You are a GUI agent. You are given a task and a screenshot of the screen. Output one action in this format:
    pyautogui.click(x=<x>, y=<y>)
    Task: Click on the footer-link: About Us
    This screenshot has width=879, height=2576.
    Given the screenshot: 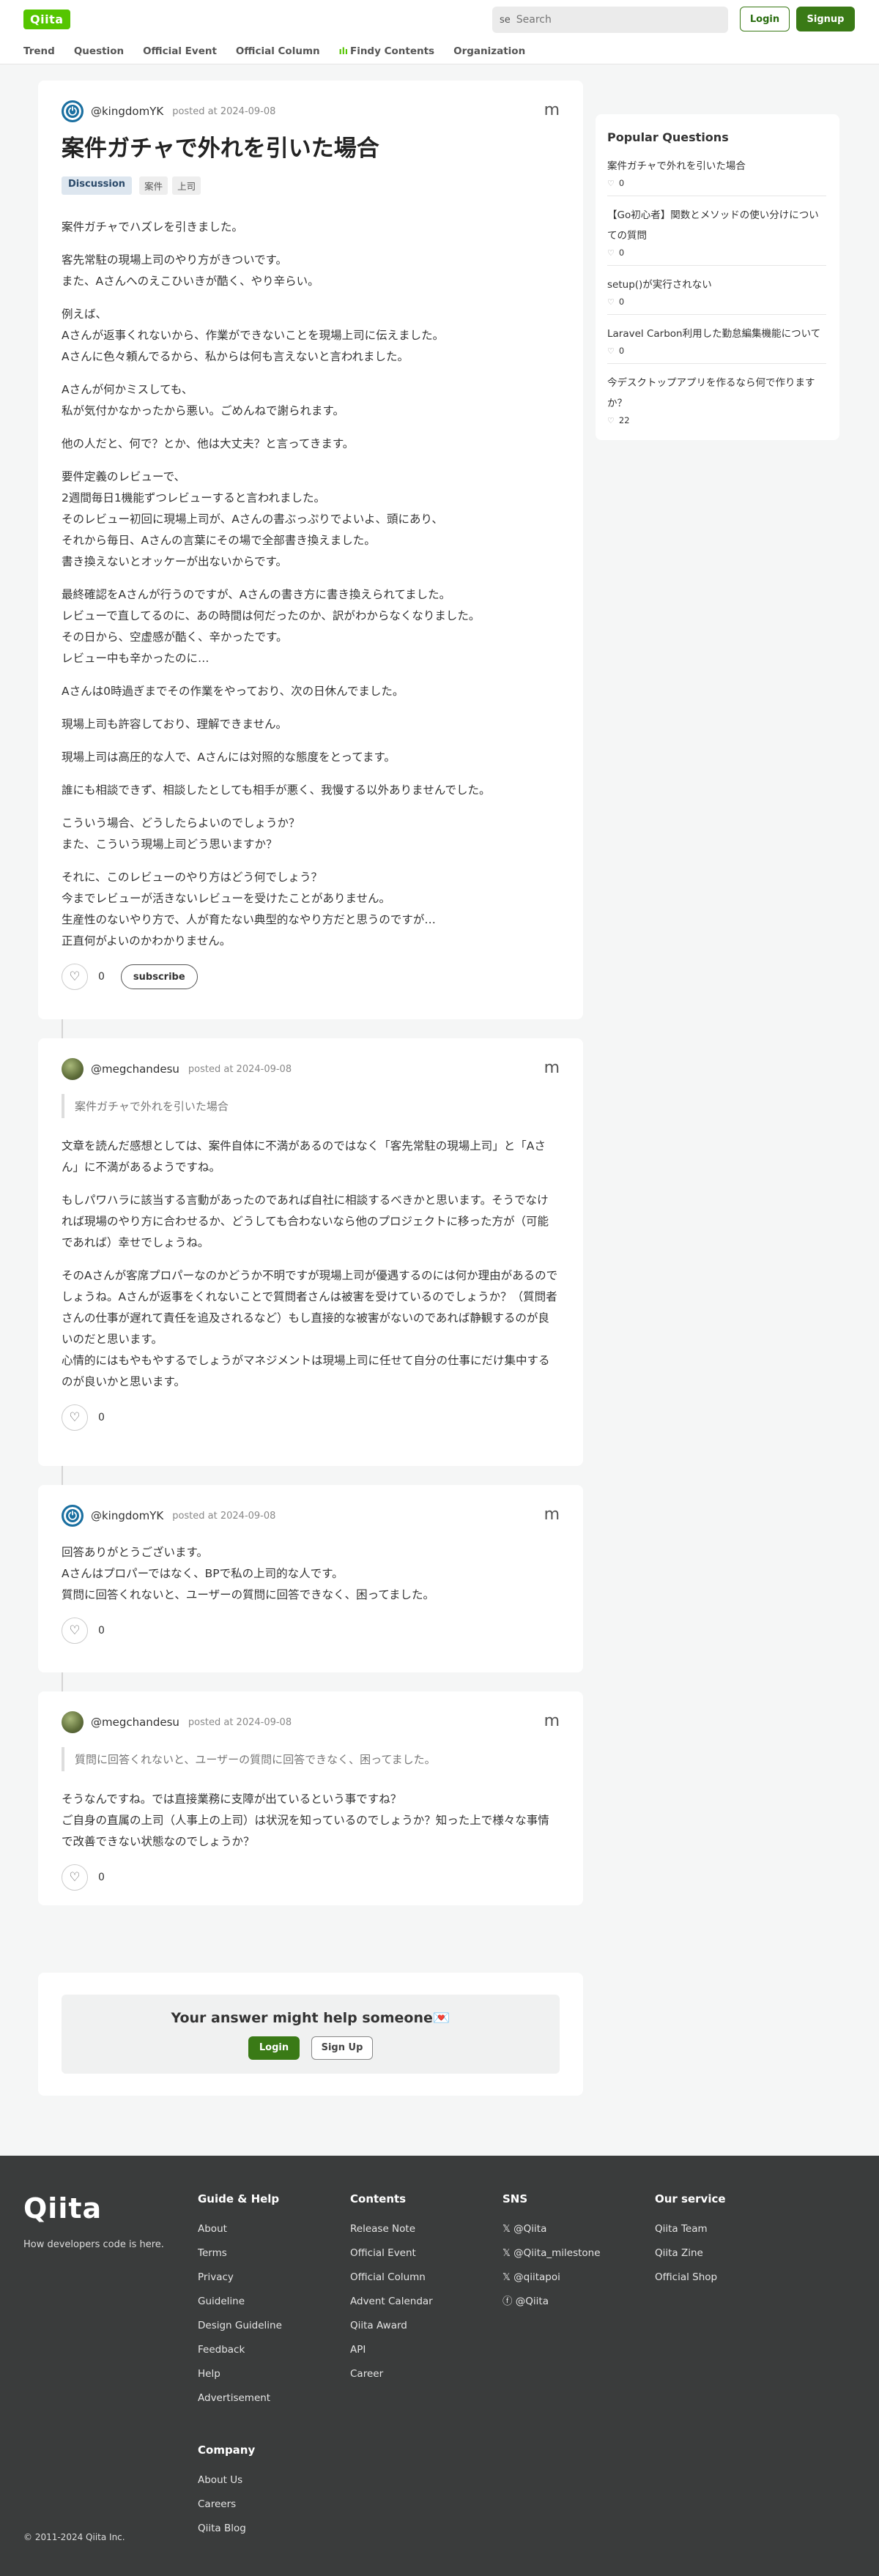 What is the action you would take?
    pyautogui.click(x=227, y=2480)
    